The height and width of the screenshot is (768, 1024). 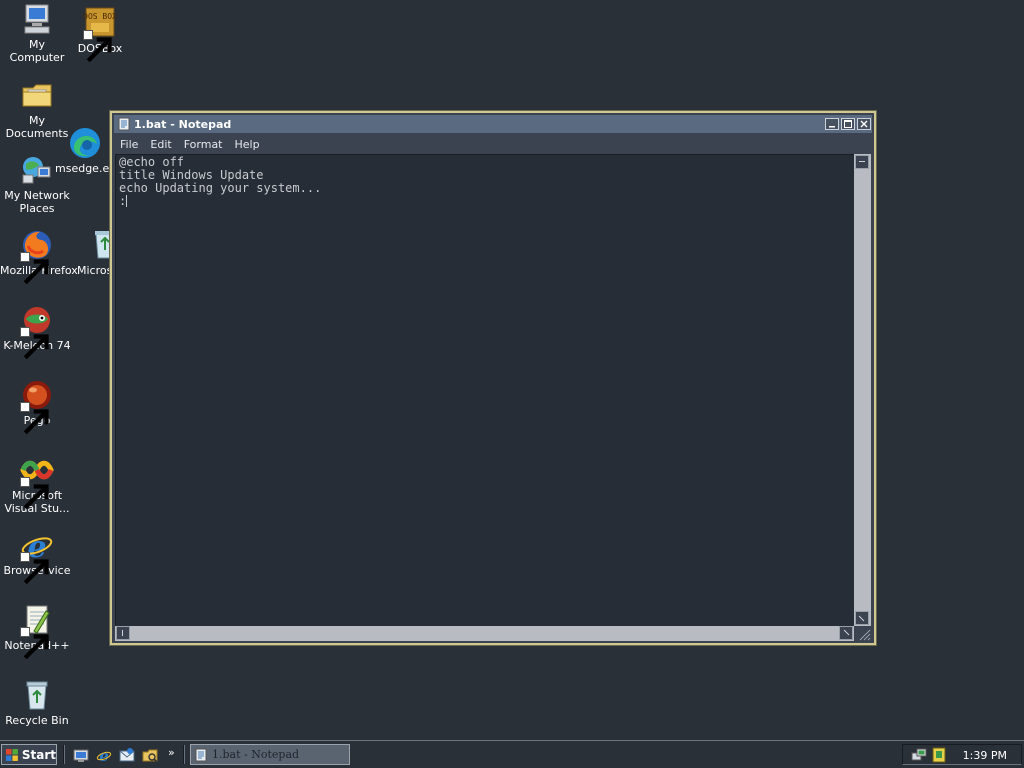 What do you see at coordinates (37, 19) in the screenshot?
I see `computer-icon` at bounding box center [37, 19].